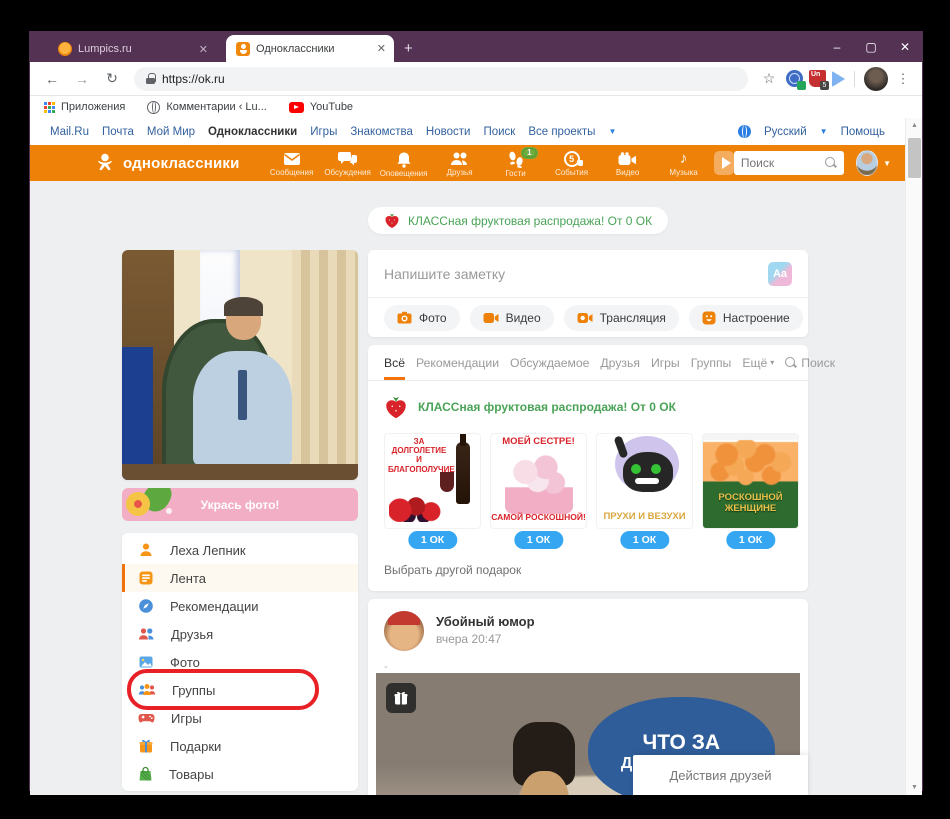  What do you see at coordinates (837, 47) in the screenshot?
I see `minimize-button: –` at bounding box center [837, 47].